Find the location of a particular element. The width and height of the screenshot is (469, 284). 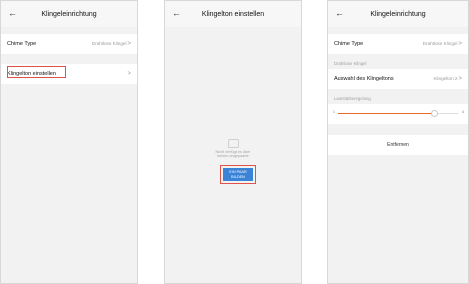

empty-state: Nicht verfügt es über keinen angepaarte is located at coordinates (233, 149).